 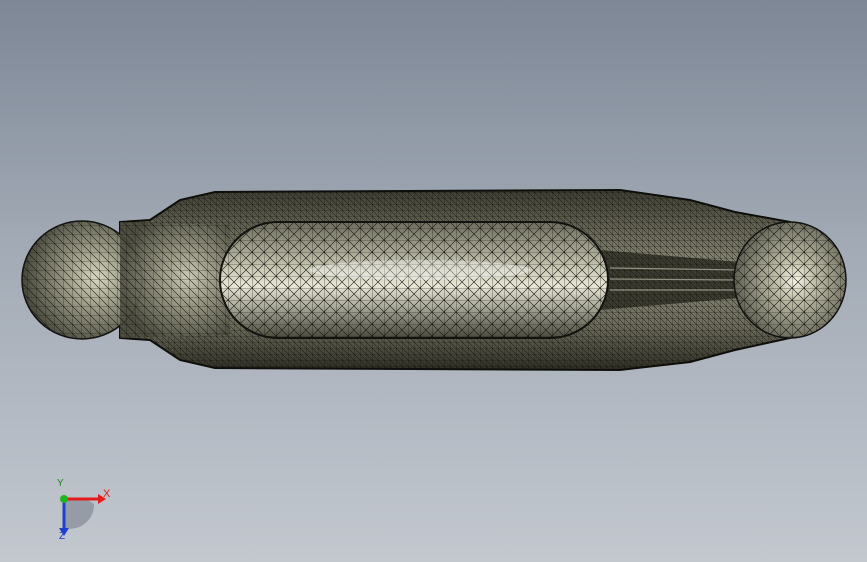 What do you see at coordinates (125, 280) in the screenshot?
I see `left-ball` at bounding box center [125, 280].